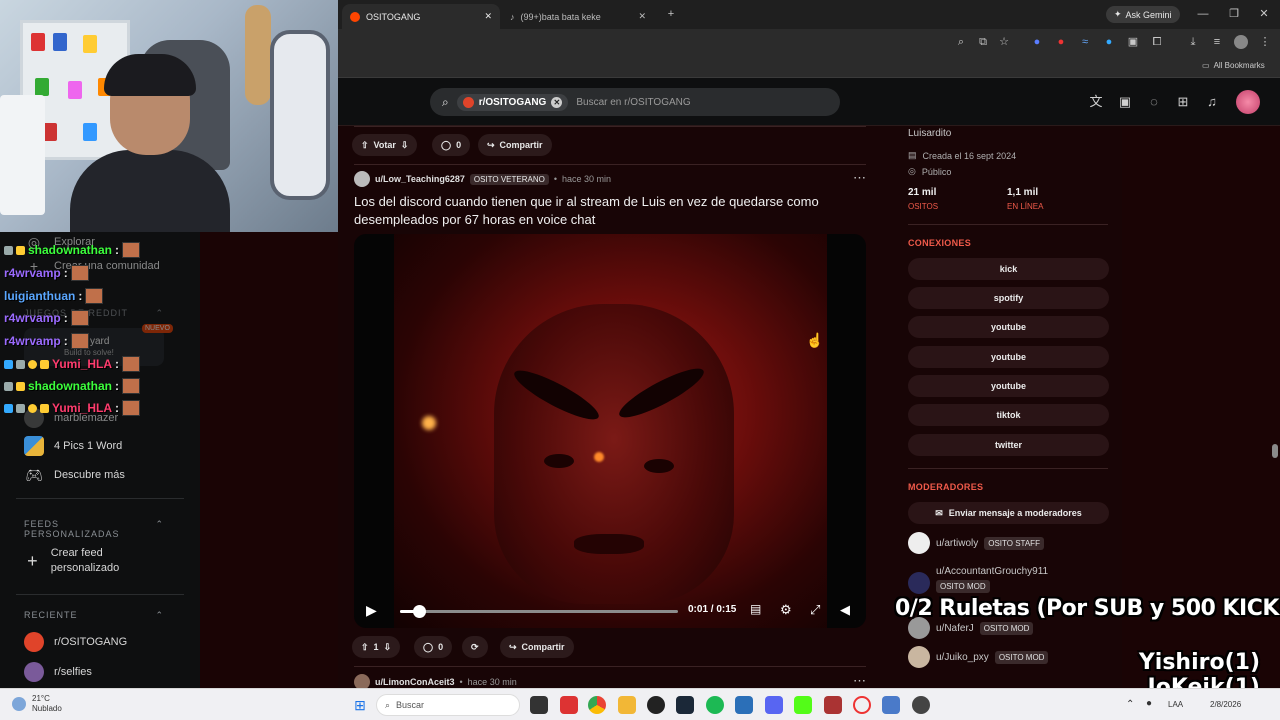  What do you see at coordinates (978, 580) in the screenshot?
I see `moderator-row: u/AccountantGrouchy911 OSITO MOD` at bounding box center [978, 580].